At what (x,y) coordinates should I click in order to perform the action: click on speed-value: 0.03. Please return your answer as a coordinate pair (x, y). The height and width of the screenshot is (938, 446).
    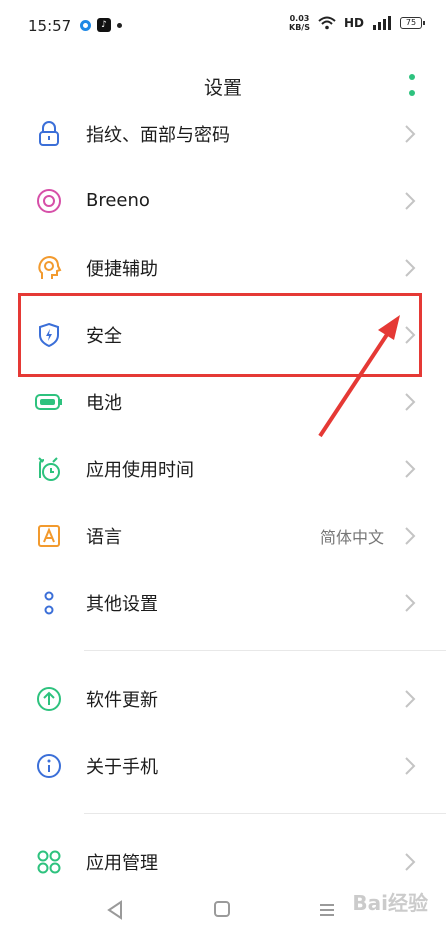
    Looking at the image, I should click on (299, 18).